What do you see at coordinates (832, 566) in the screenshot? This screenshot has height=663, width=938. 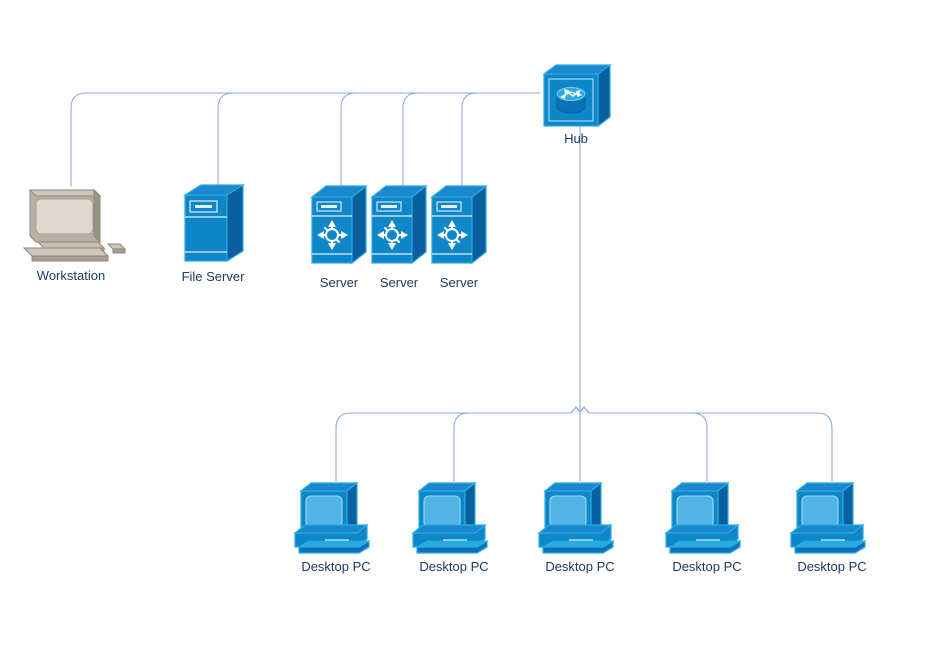 I see `node-label-desktop-pc-5: Desktop PC` at bounding box center [832, 566].